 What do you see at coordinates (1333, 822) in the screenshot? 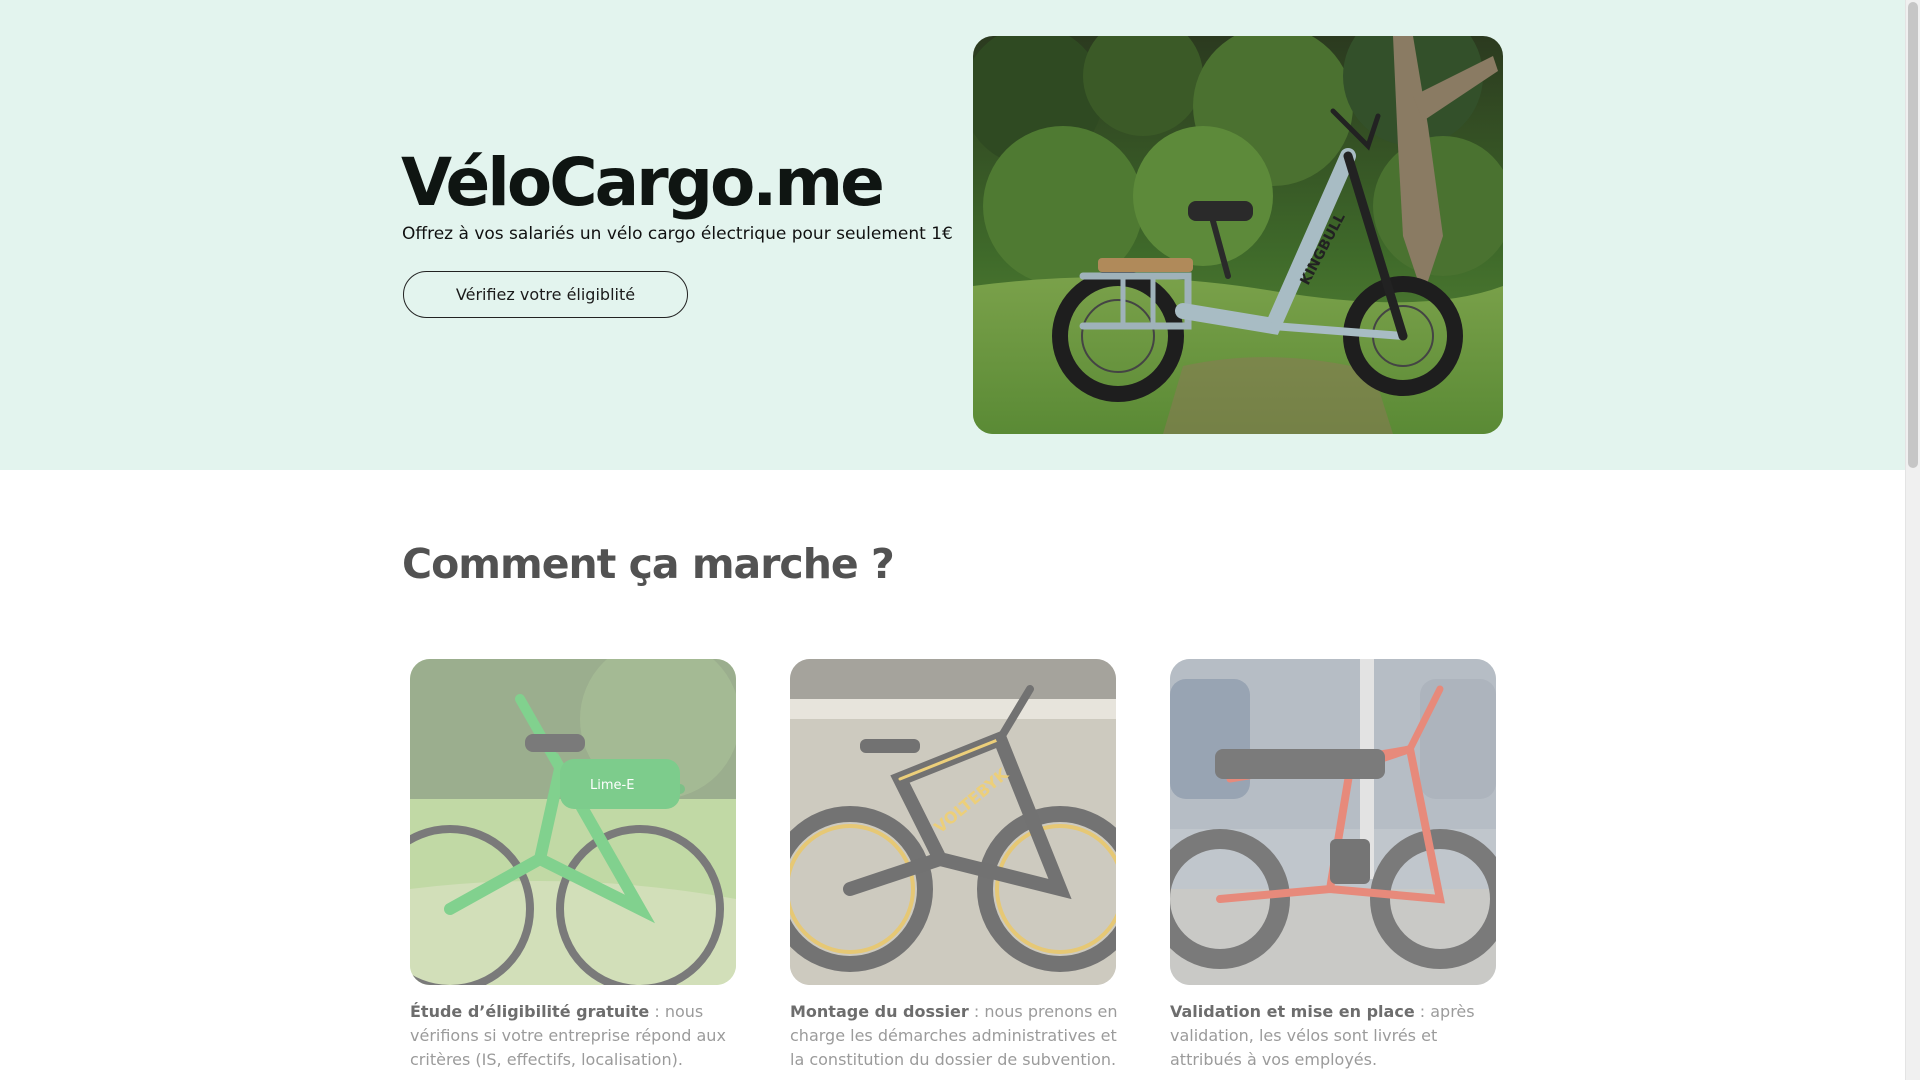
I see `step-3-photo` at bounding box center [1333, 822].